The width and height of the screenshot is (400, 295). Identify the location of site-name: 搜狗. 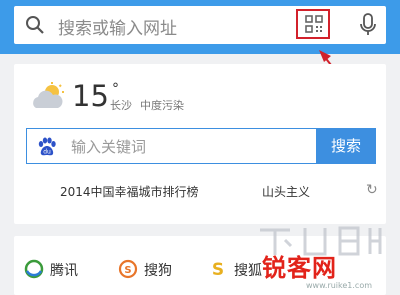
(158, 271).